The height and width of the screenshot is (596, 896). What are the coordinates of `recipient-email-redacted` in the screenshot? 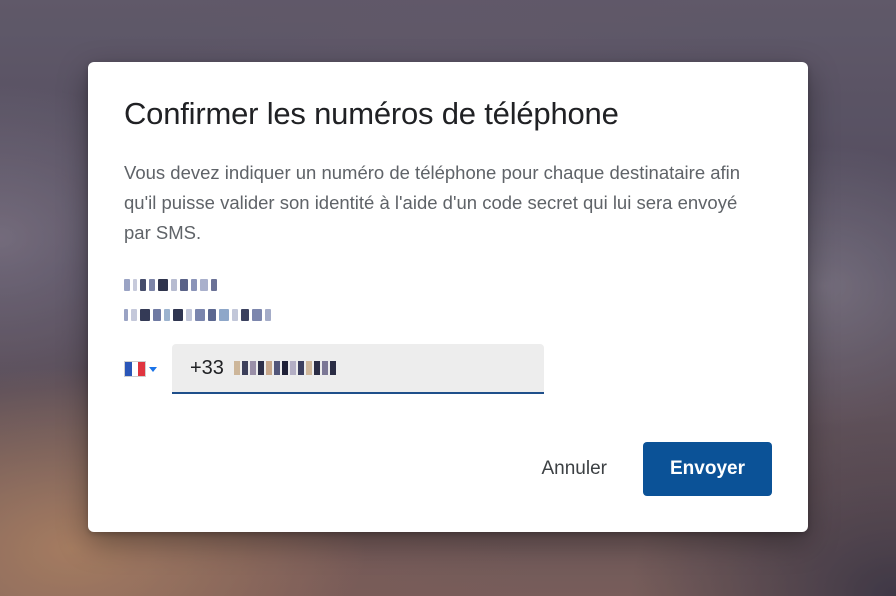 It's located at (197, 315).